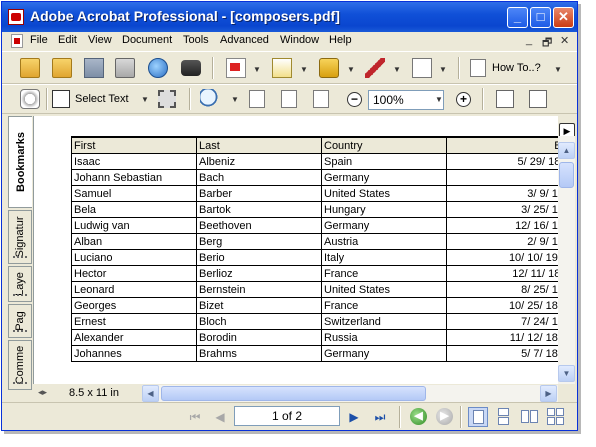 The height and width of the screenshot is (447, 596). I want to click on scroll-up-icon: ▲, so click(566, 150).